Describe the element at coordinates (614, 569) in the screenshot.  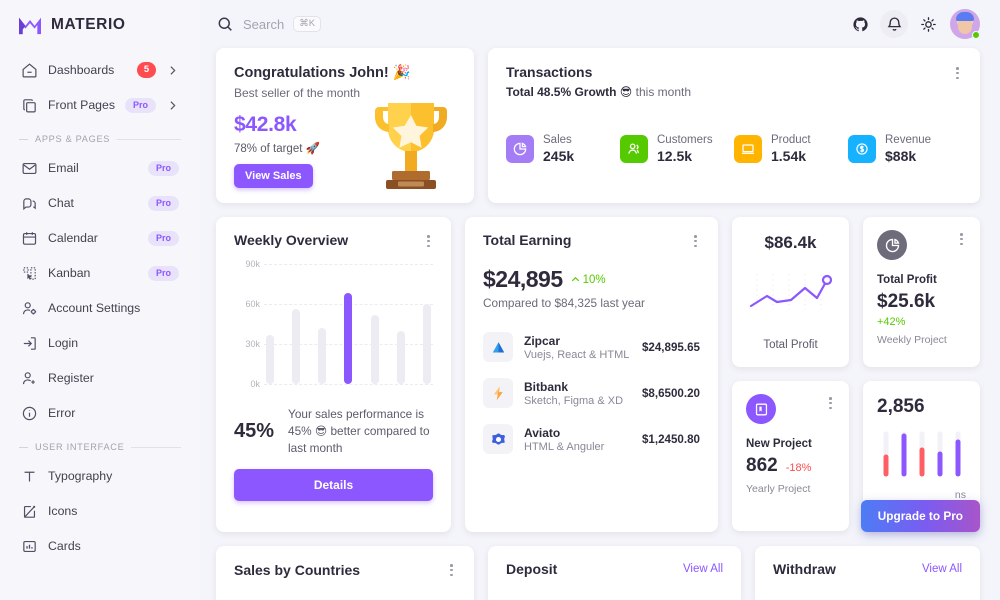
I see `deposit-header: Deposit View All` at that location.